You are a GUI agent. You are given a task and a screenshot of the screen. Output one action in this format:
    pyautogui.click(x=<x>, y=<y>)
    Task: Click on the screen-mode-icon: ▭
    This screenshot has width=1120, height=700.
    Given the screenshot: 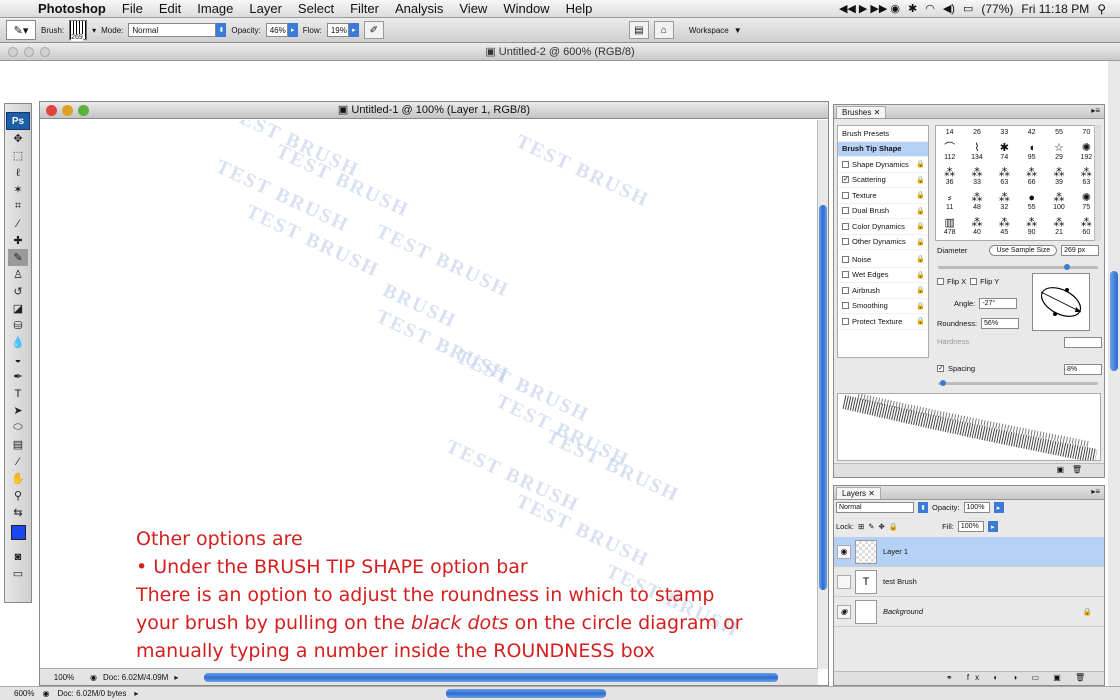 What is the action you would take?
    pyautogui.click(x=18, y=573)
    